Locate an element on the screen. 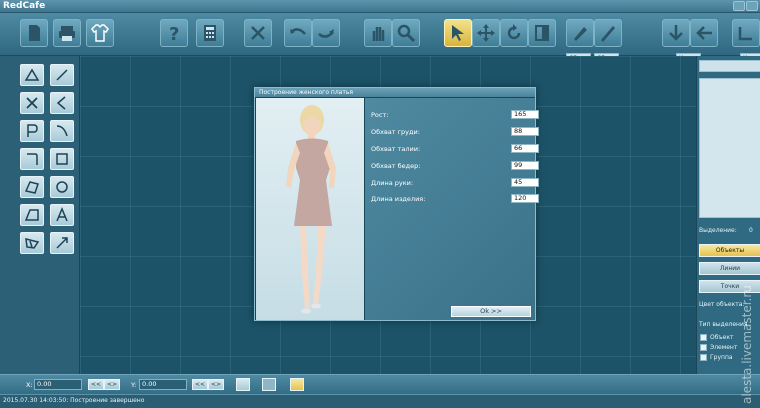 This screenshot has height=408, width=760. magnet-button is located at coordinates (297, 384).